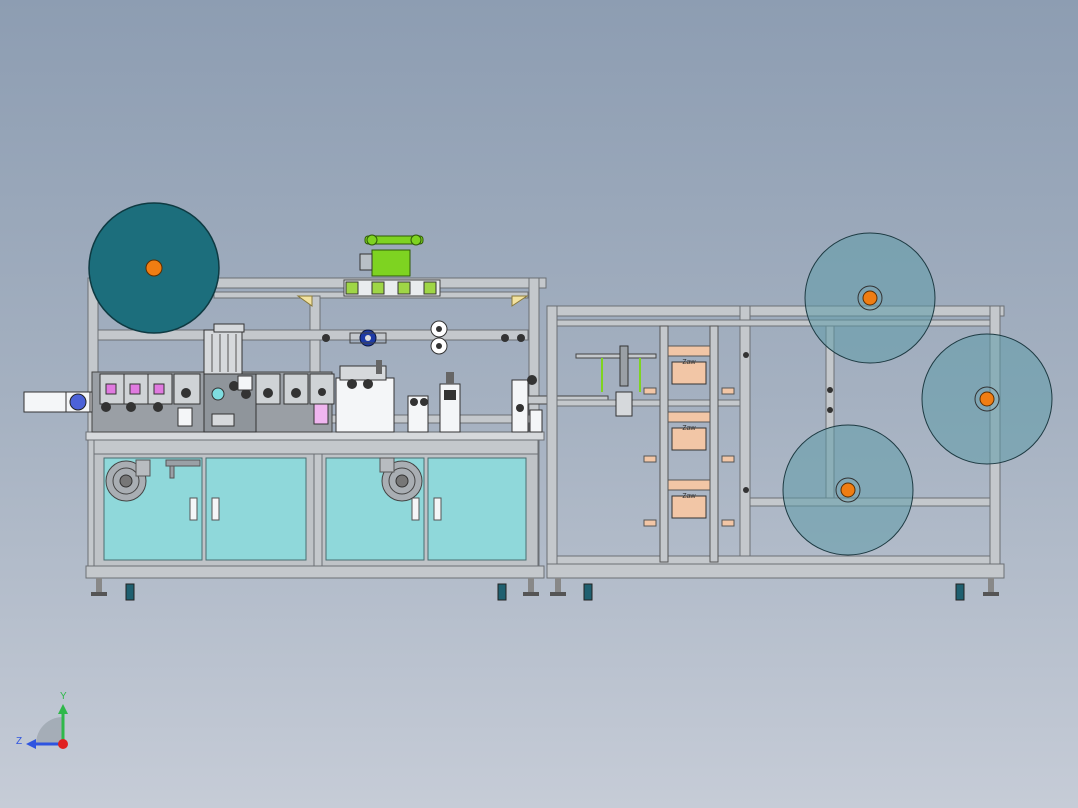 This screenshot has height=808, width=1078. I want to click on table-skirt, so click(316, 447).